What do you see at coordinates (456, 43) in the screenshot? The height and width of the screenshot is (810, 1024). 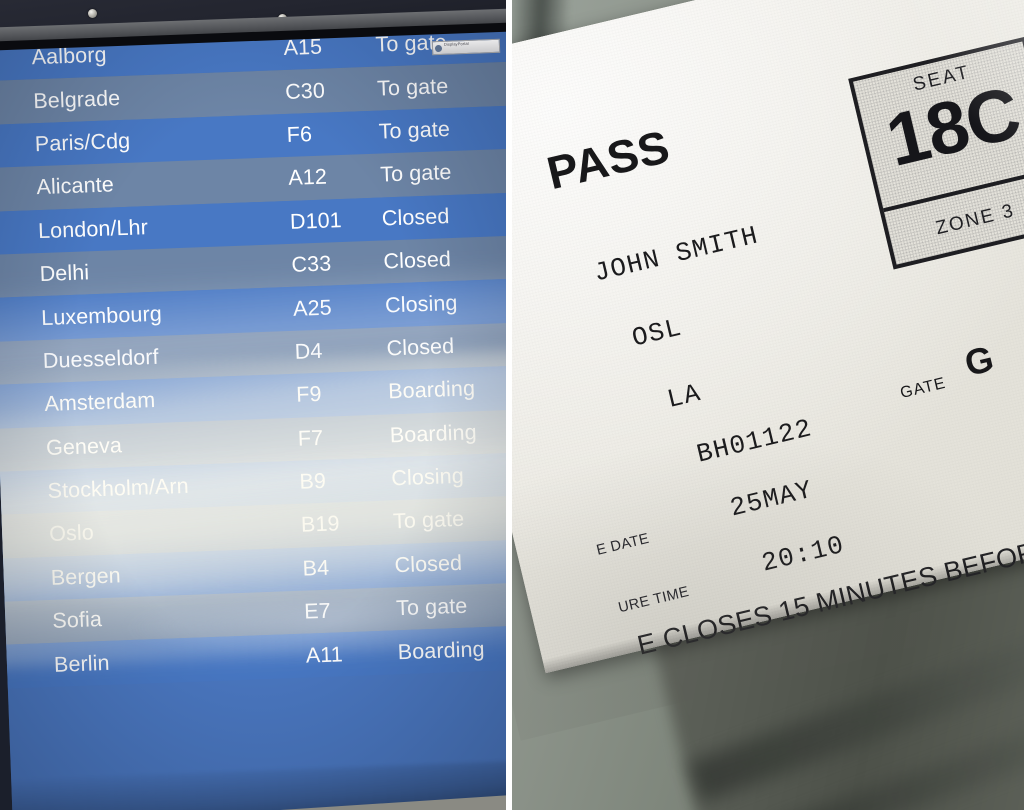 I see `sticker-label: DisplayPortal` at bounding box center [456, 43].